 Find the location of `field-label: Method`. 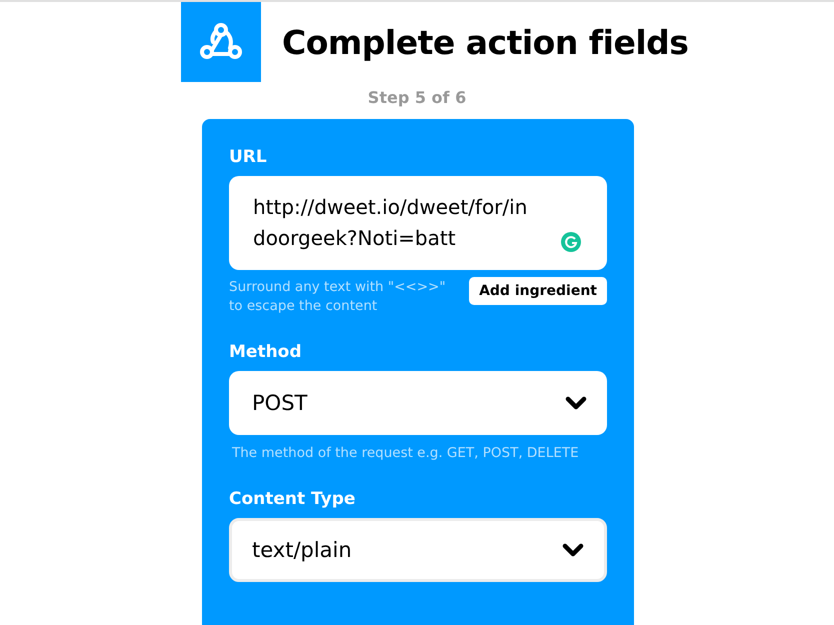

field-label: Method is located at coordinates (266, 352).